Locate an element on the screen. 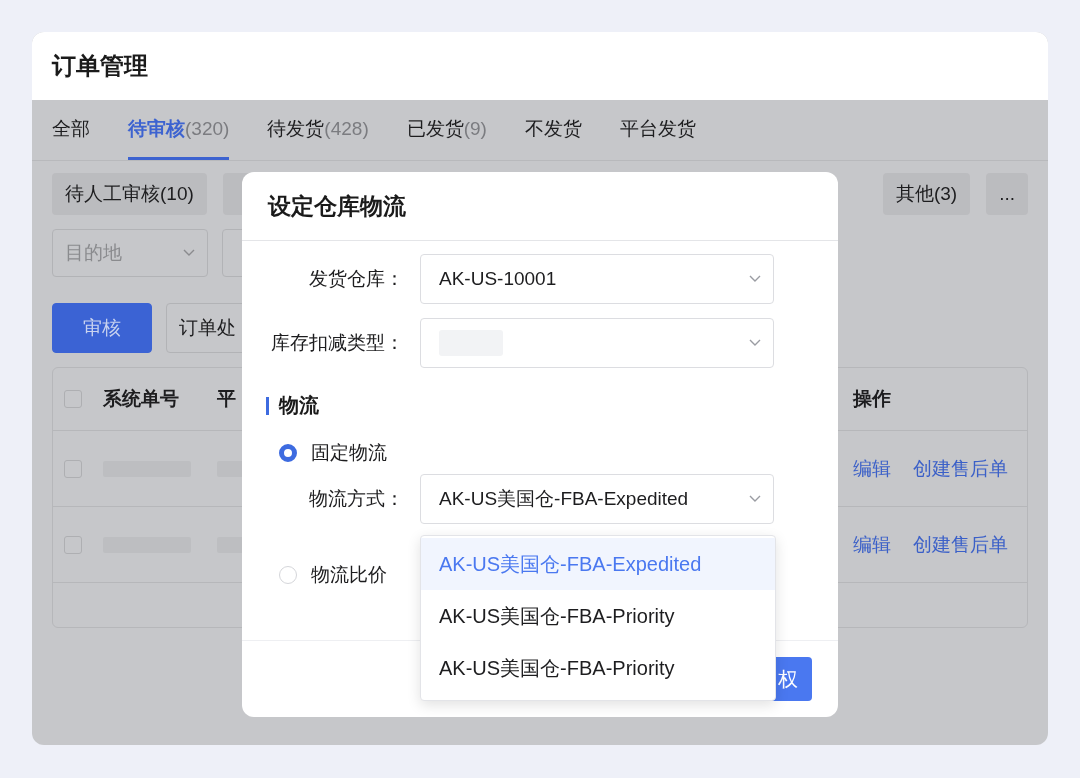 This screenshot has height=778, width=1080. page-title: 订单管理 is located at coordinates (100, 66).